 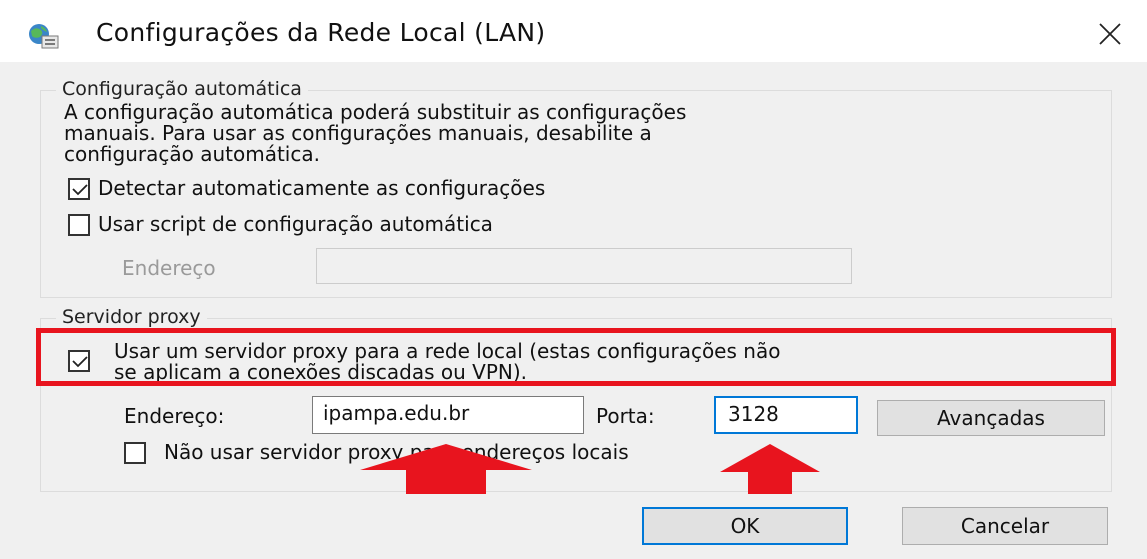 What do you see at coordinates (79, 225) in the screenshot?
I see `use-script-checkbox` at bounding box center [79, 225].